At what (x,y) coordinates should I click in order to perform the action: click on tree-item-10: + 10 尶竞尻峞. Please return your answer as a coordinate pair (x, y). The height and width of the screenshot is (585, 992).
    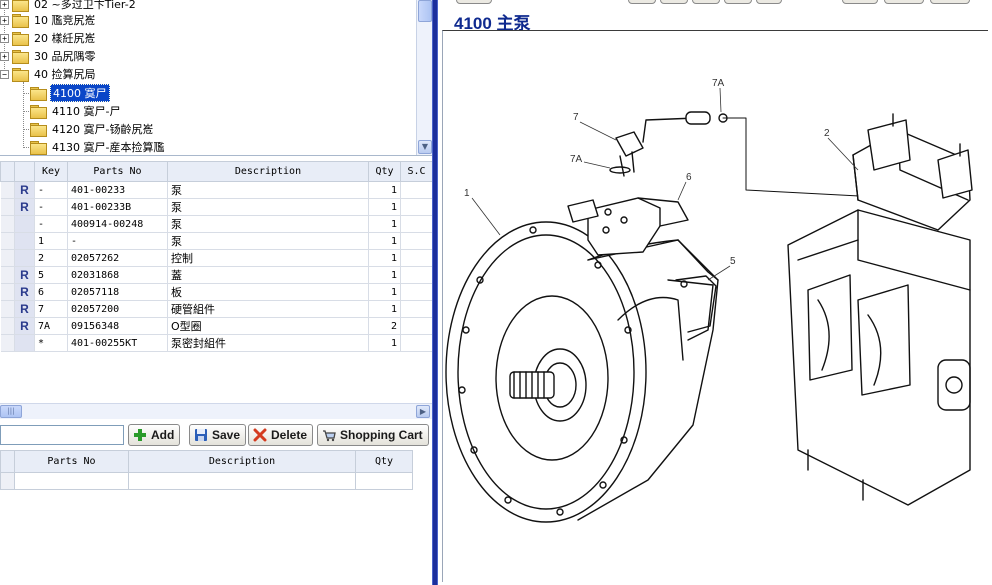
    Looking at the image, I should click on (49, 20).